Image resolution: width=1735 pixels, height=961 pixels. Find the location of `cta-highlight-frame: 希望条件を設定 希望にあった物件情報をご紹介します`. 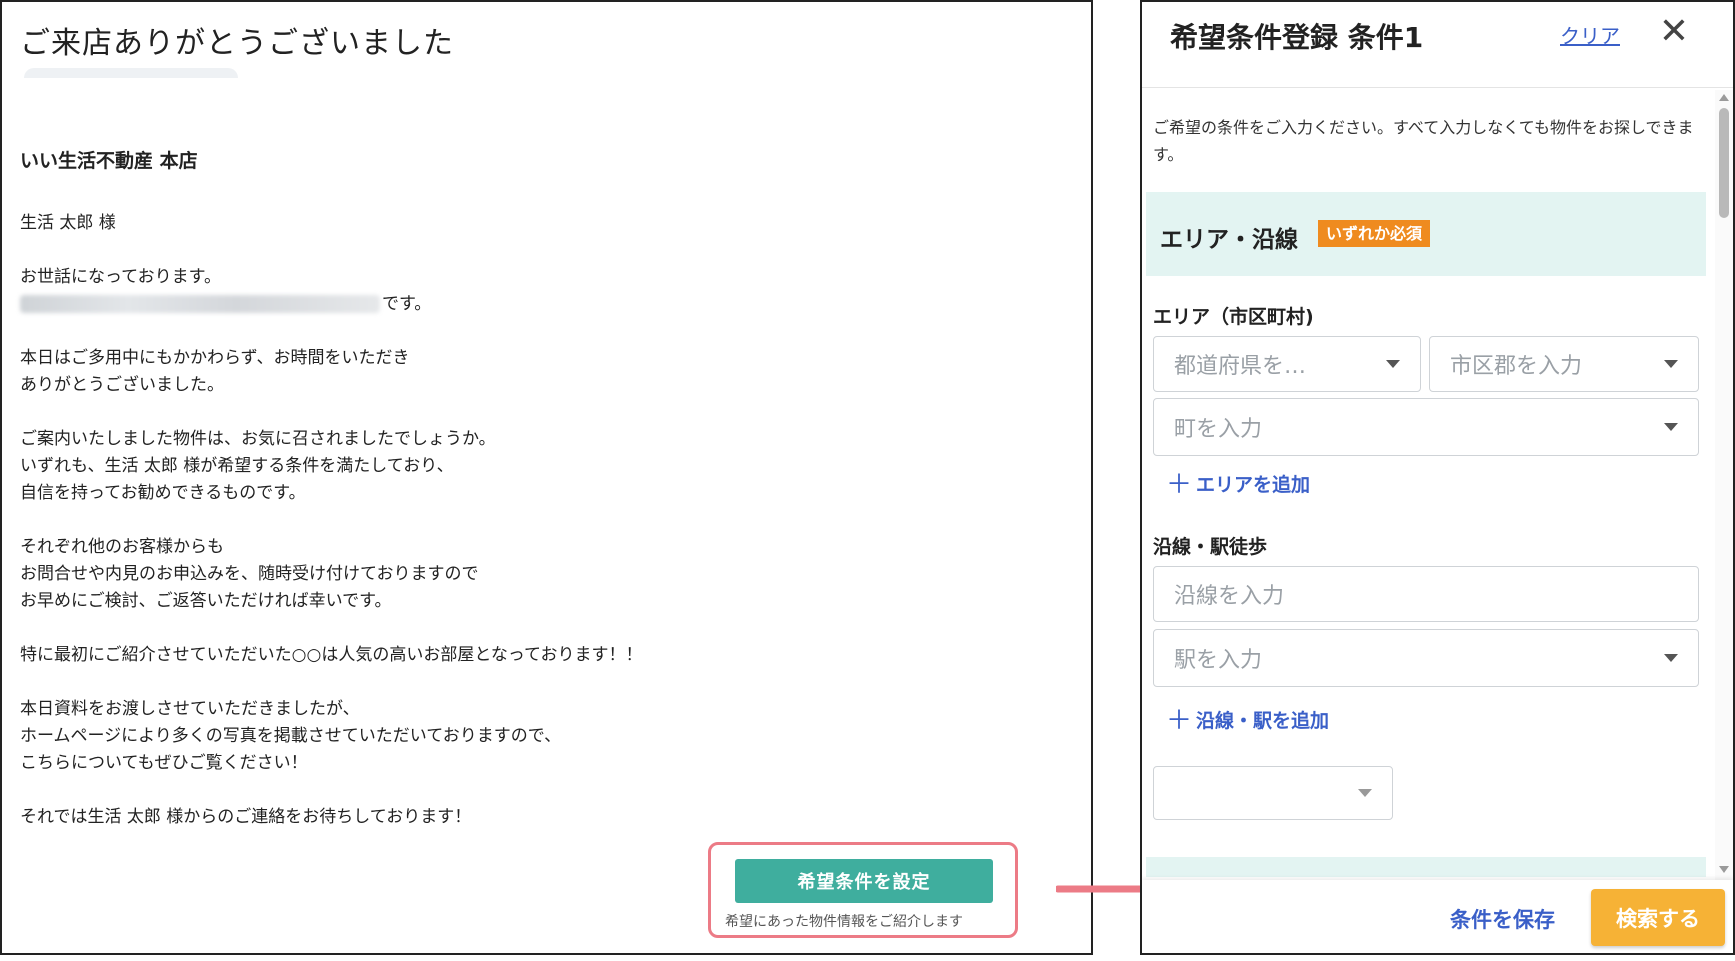

cta-highlight-frame: 希望条件を設定 希望にあった物件情報をご紹介します is located at coordinates (863, 890).